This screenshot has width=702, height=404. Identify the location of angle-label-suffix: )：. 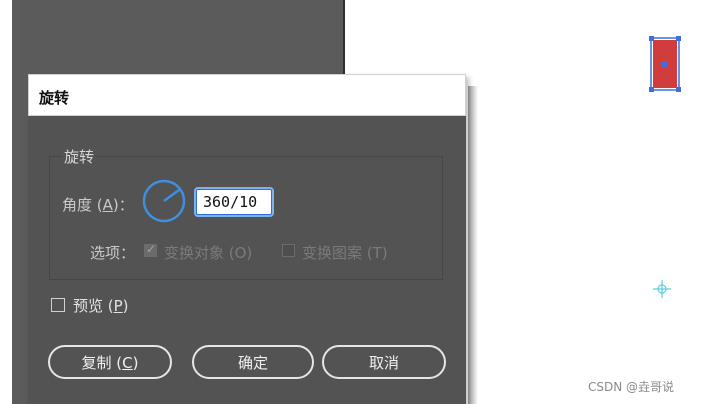
(123, 205).